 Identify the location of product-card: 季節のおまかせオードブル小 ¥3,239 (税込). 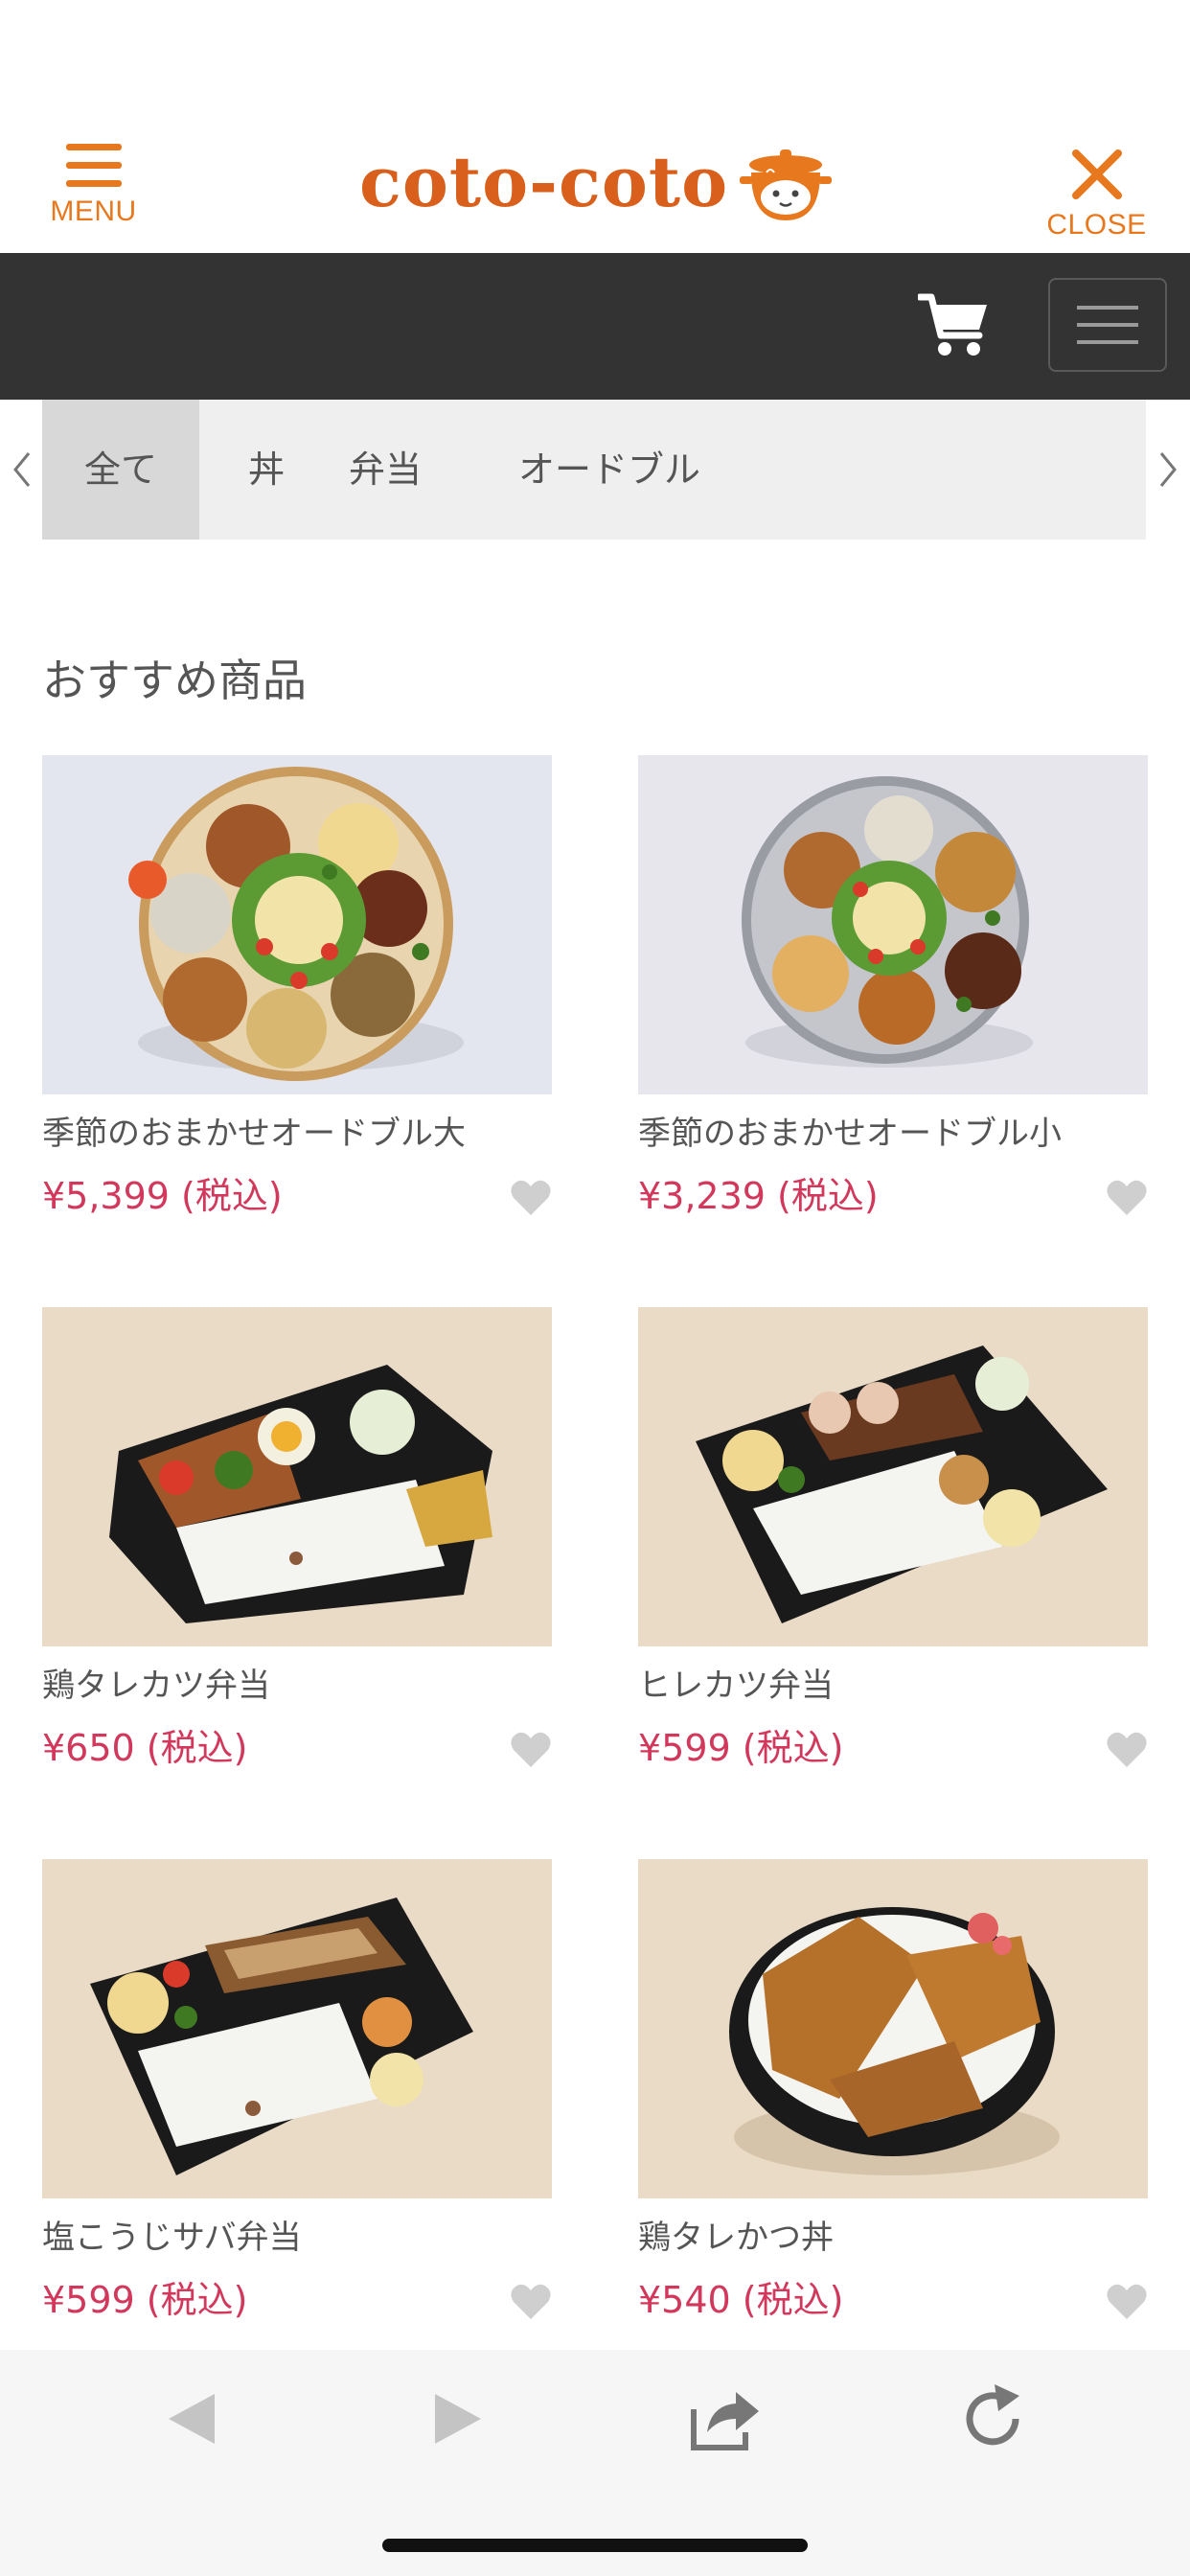
(893, 1004).